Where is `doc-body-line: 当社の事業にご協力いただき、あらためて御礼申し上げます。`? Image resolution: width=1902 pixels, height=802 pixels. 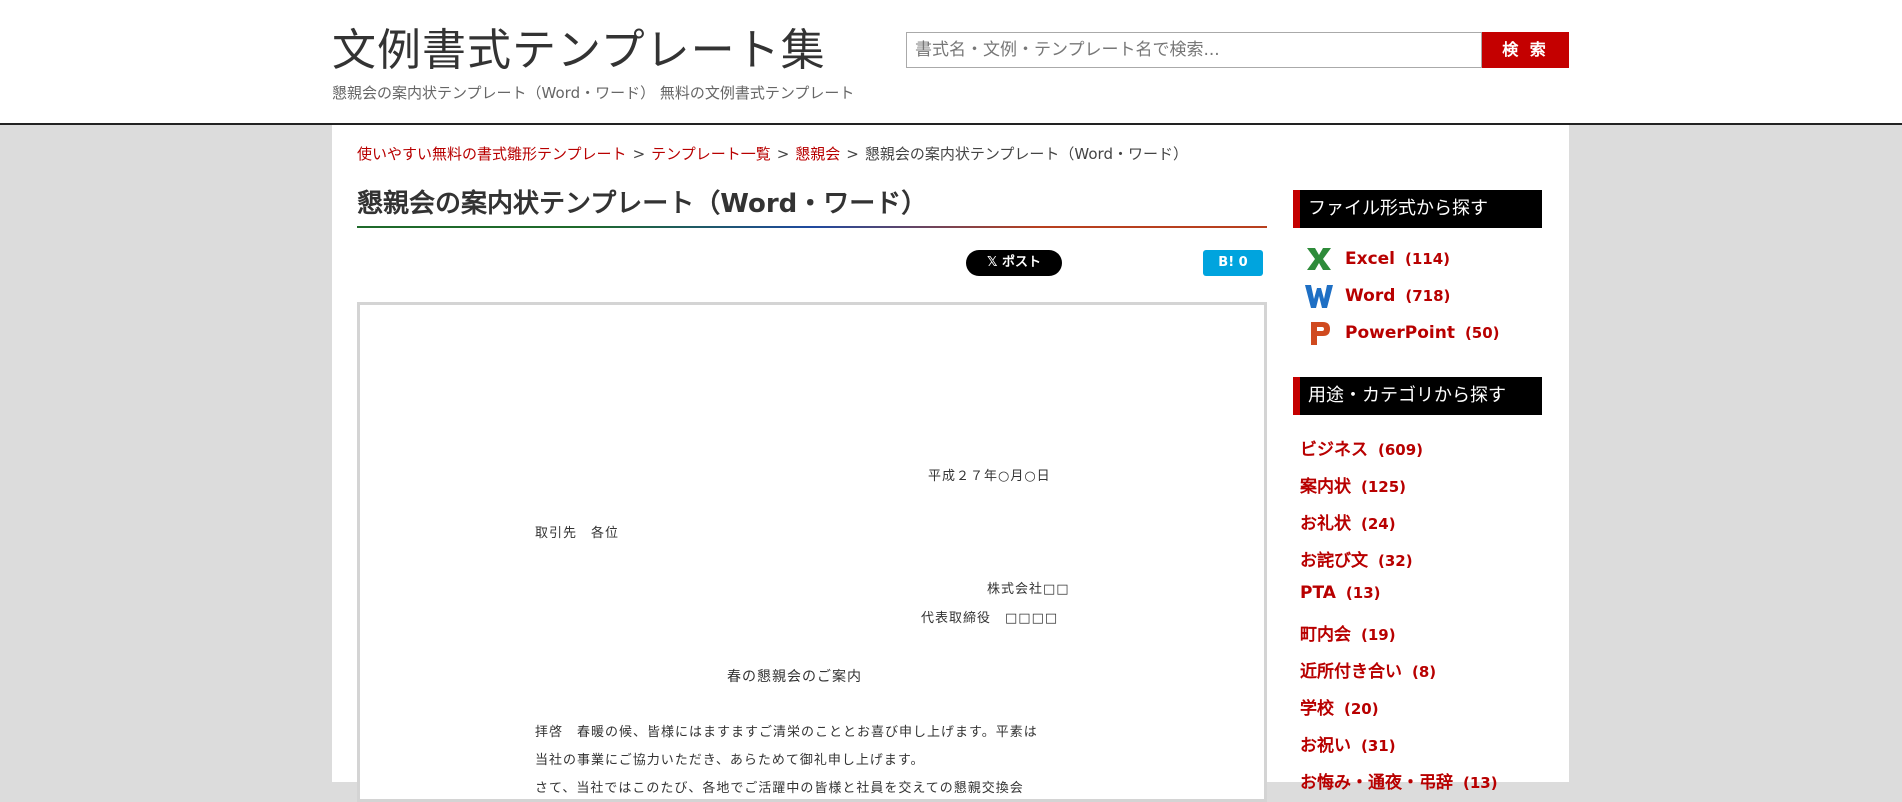
doc-body-line: 当社の事業にご協力いただき、あらためて御礼申し上げます。 is located at coordinates (730, 760).